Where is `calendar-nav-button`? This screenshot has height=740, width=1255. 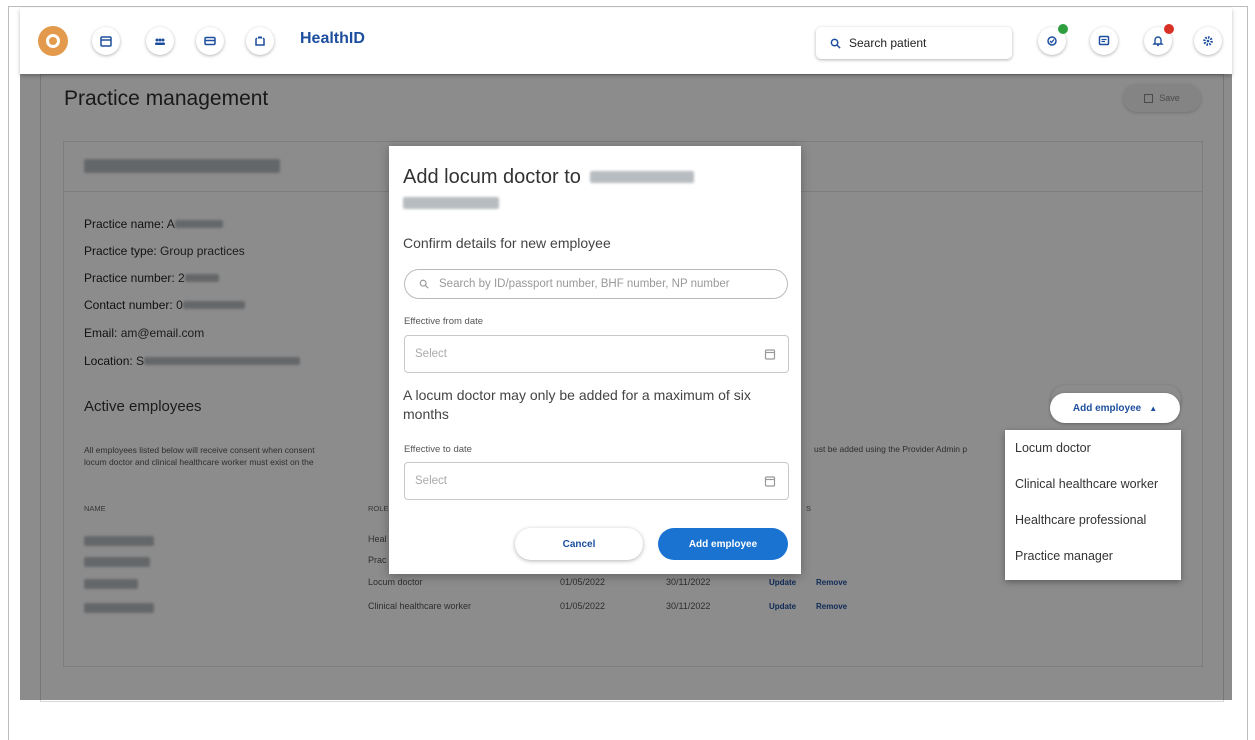 calendar-nav-button is located at coordinates (106, 41).